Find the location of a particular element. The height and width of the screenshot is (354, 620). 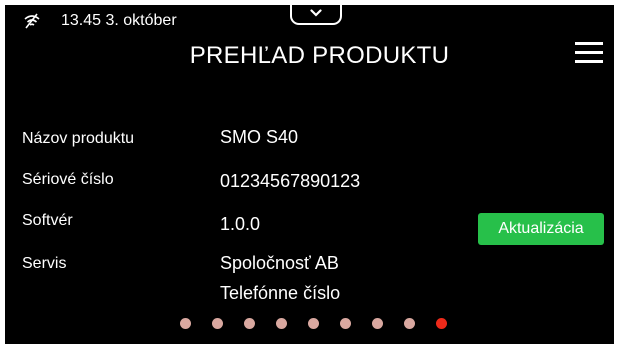

page-indicator is located at coordinates (324, 323).